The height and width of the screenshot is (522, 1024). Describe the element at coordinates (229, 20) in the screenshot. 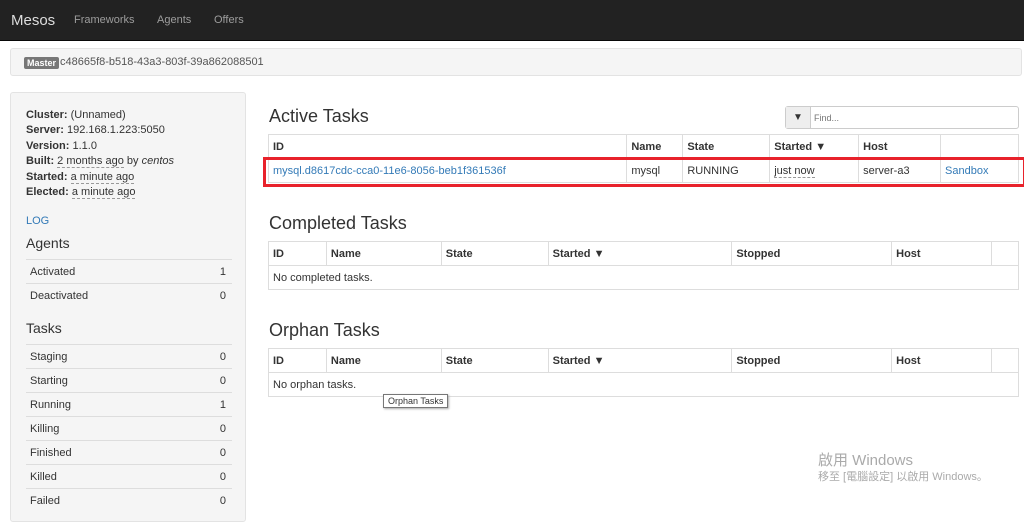

I see `nav-offers: Offers` at that location.